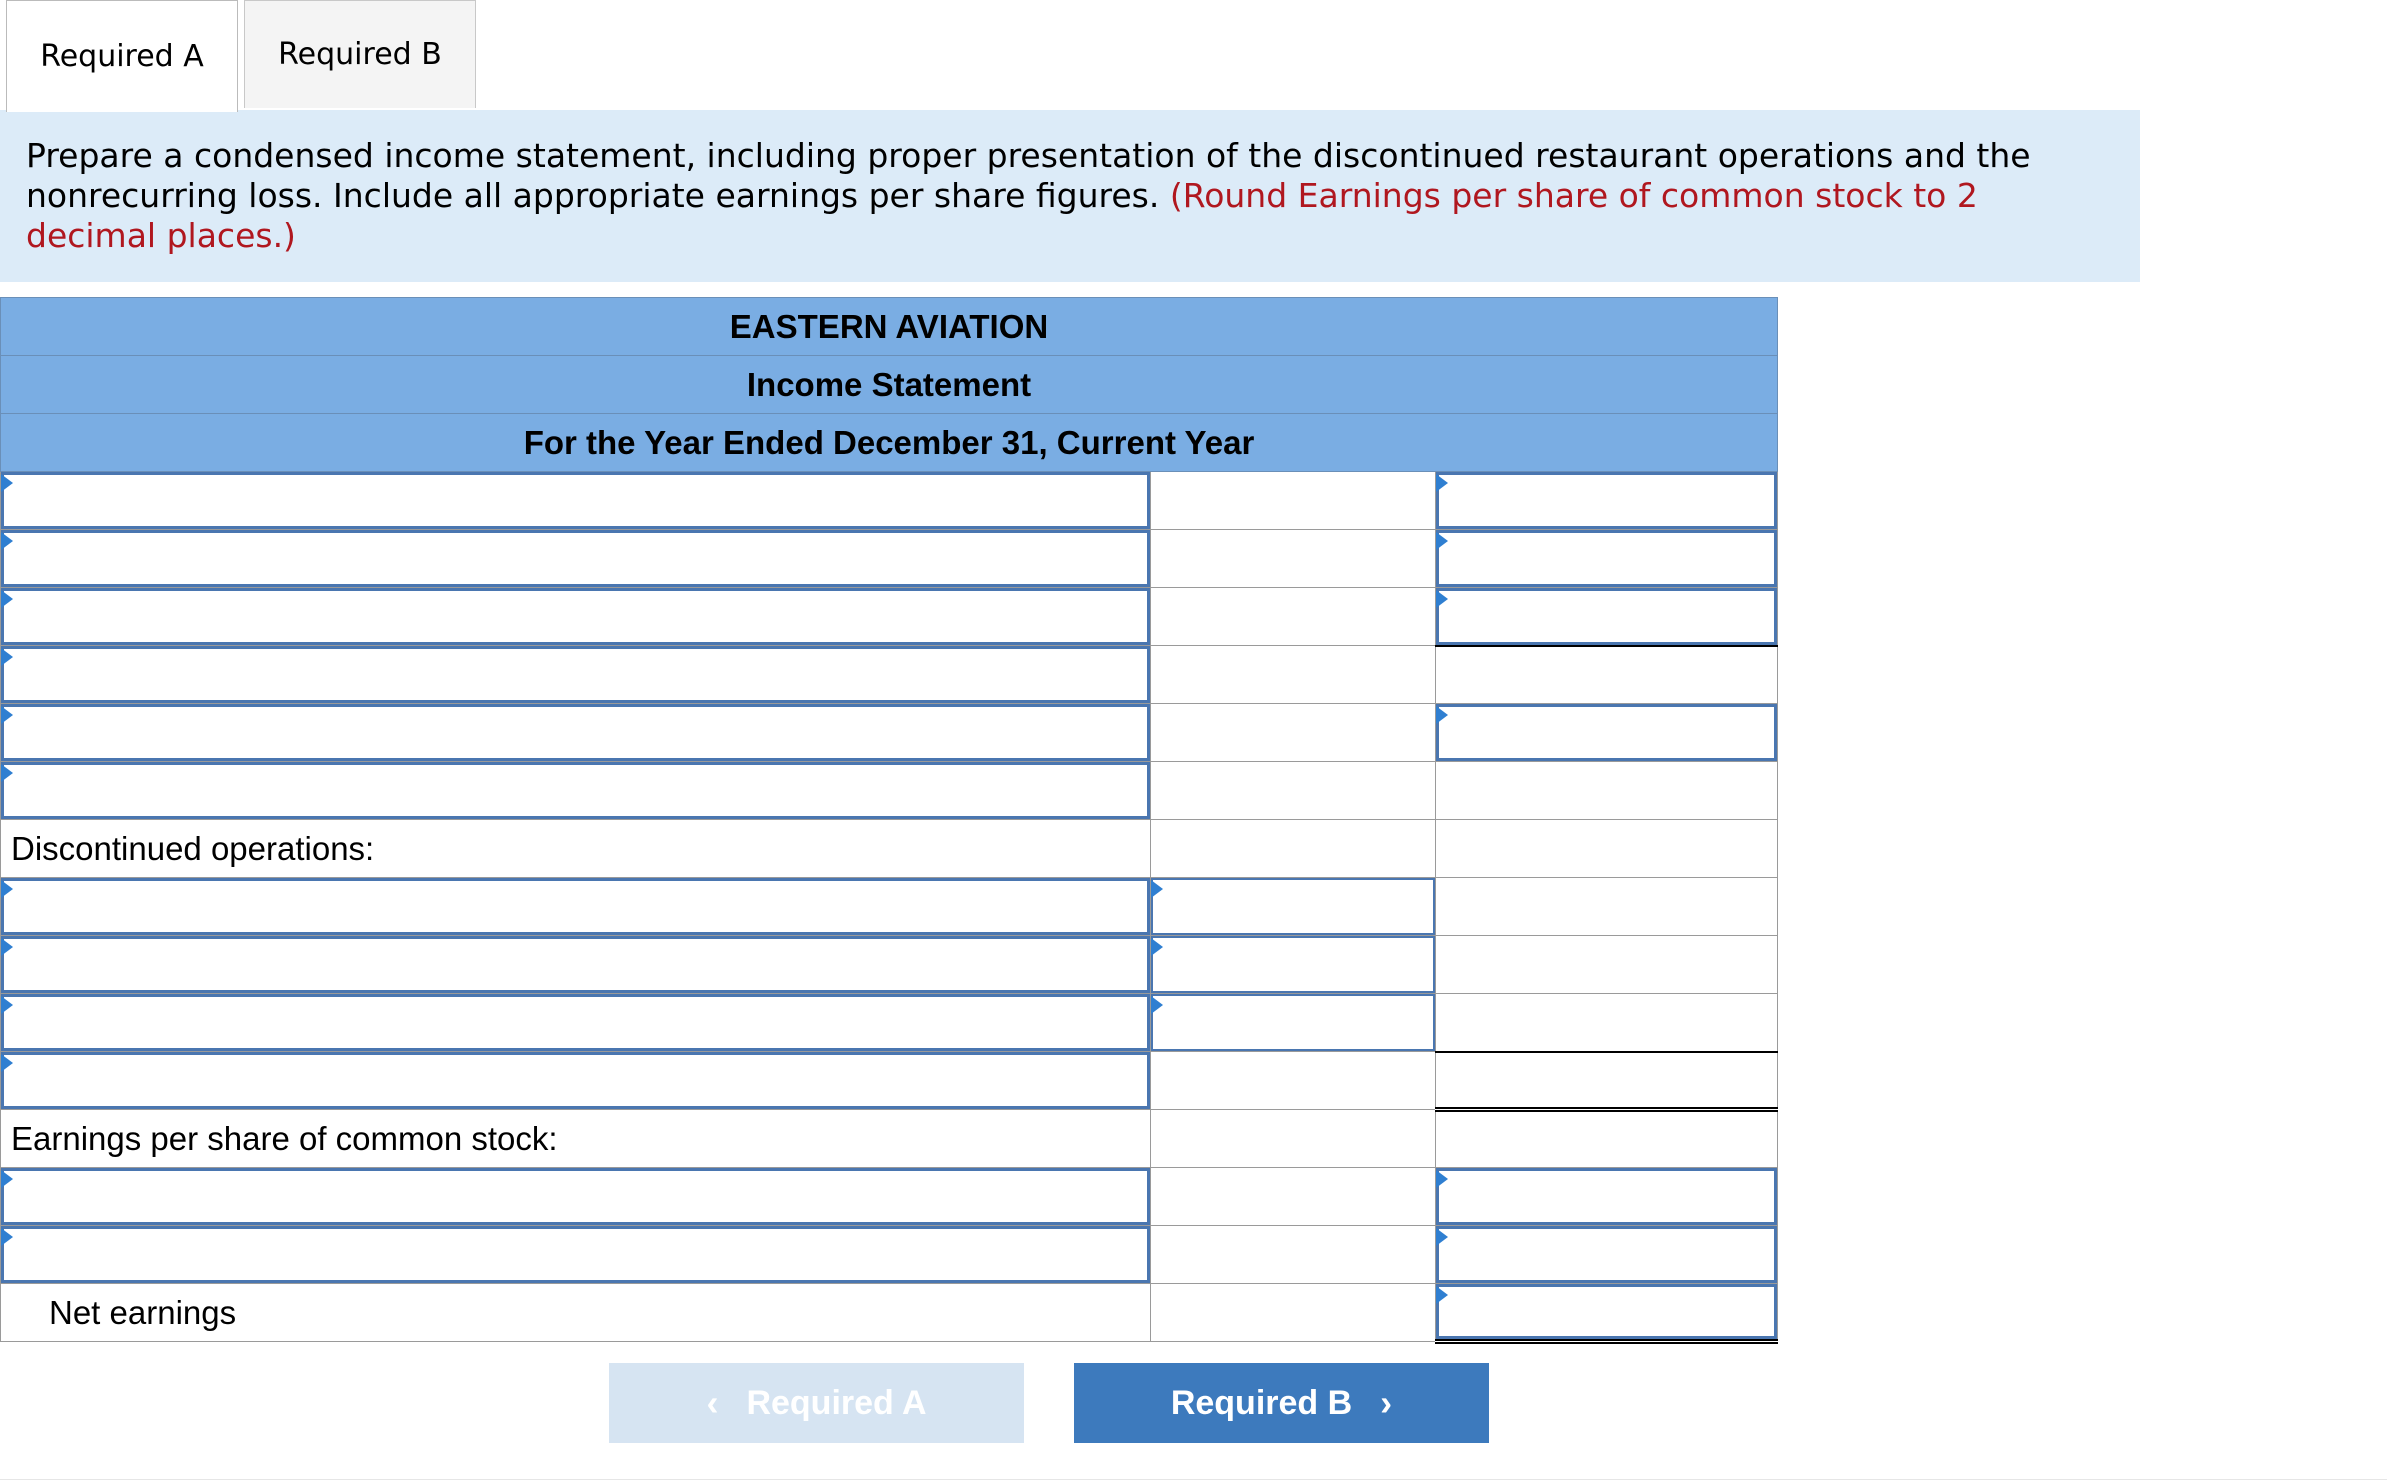 The width and height of the screenshot is (2387, 1480). I want to click on table-row: Discontinued operations:, so click(889, 848).